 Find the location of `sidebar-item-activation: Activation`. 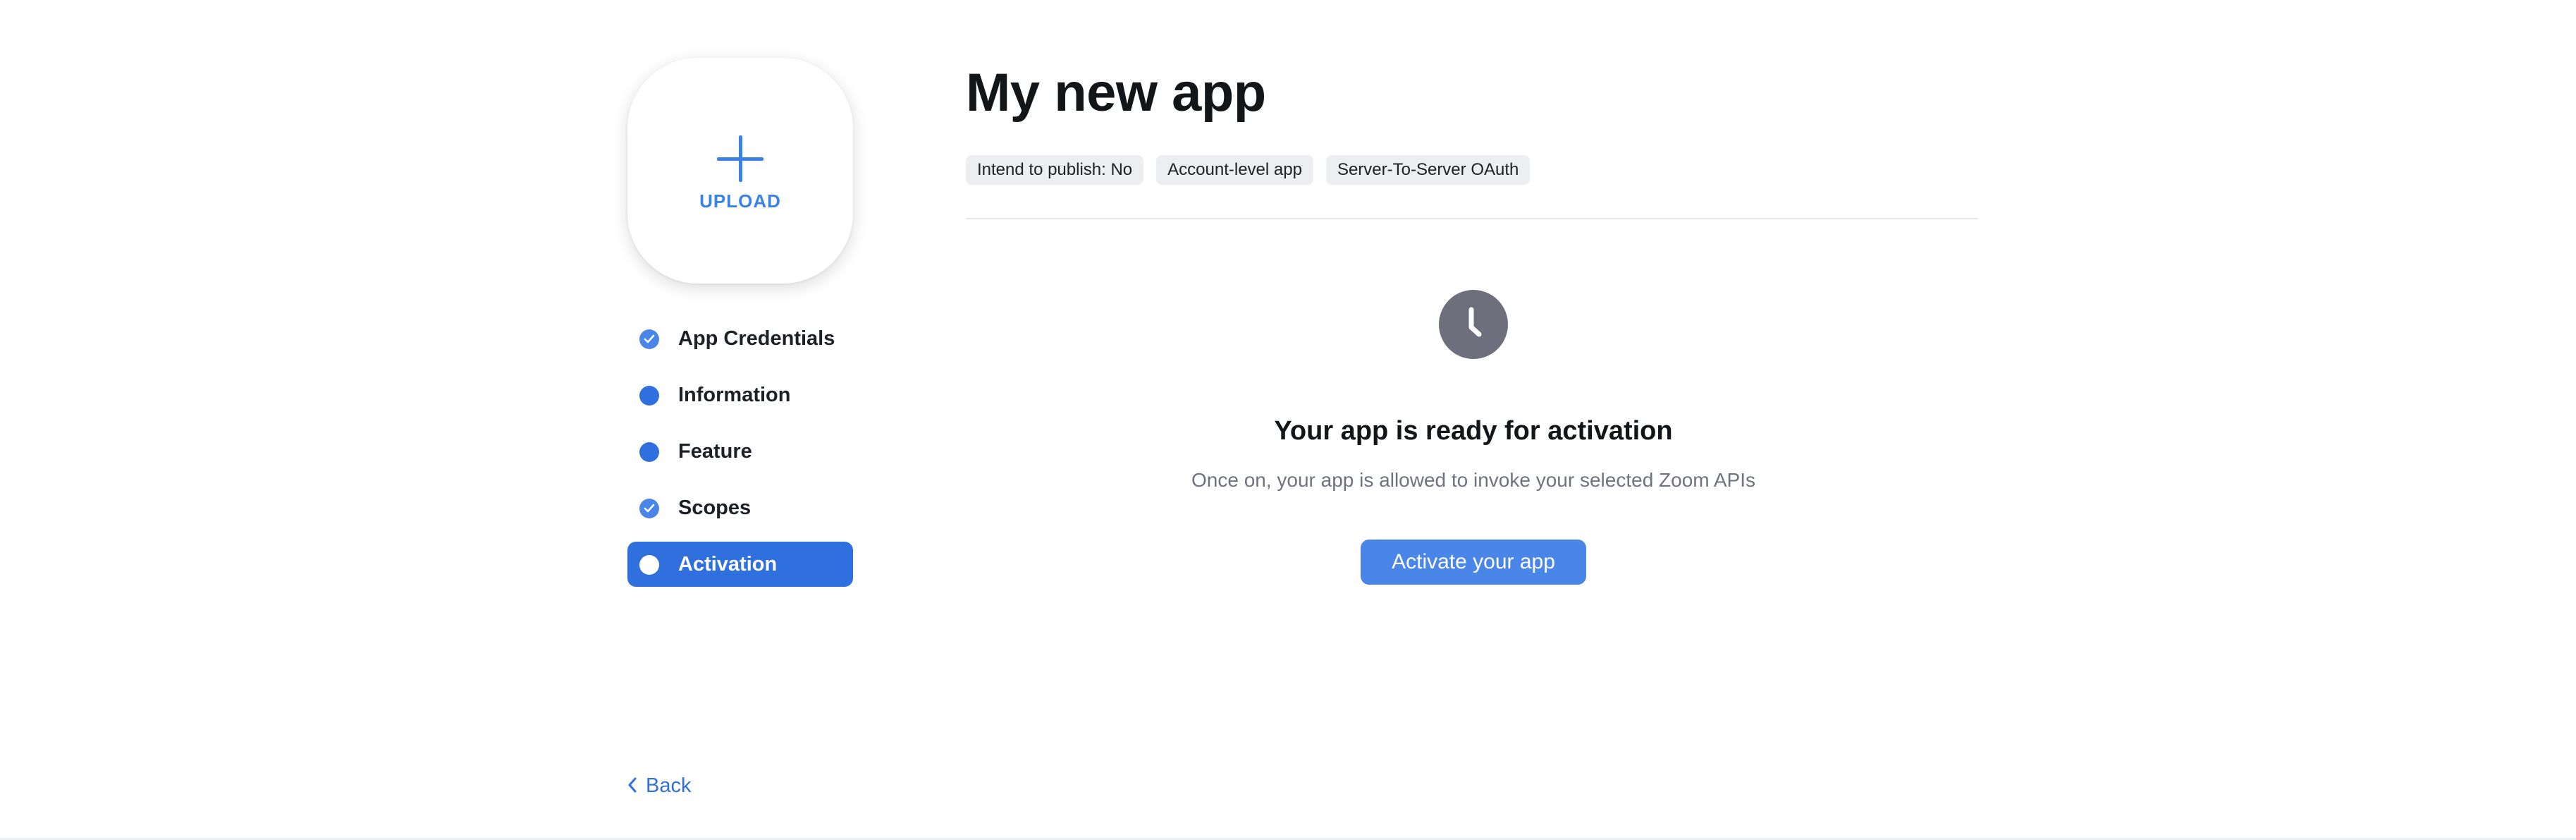

sidebar-item-activation: Activation is located at coordinates (740, 564).